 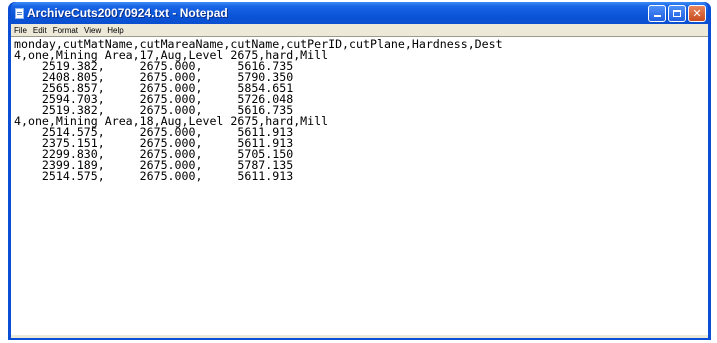 I want to click on text-line: 2514.575, 2675.000, 5611.913, so click(x=154, y=175).